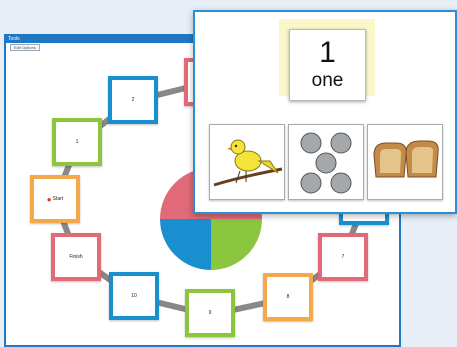  Describe the element at coordinates (326, 162) in the screenshot. I see `coins-icon` at that location.